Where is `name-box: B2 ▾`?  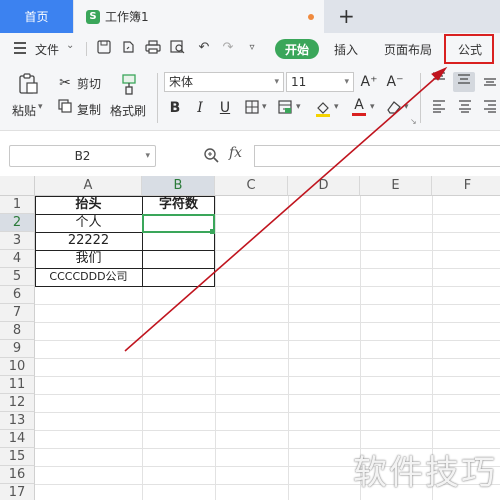
name-box: B2 ▾ is located at coordinates (82, 156).